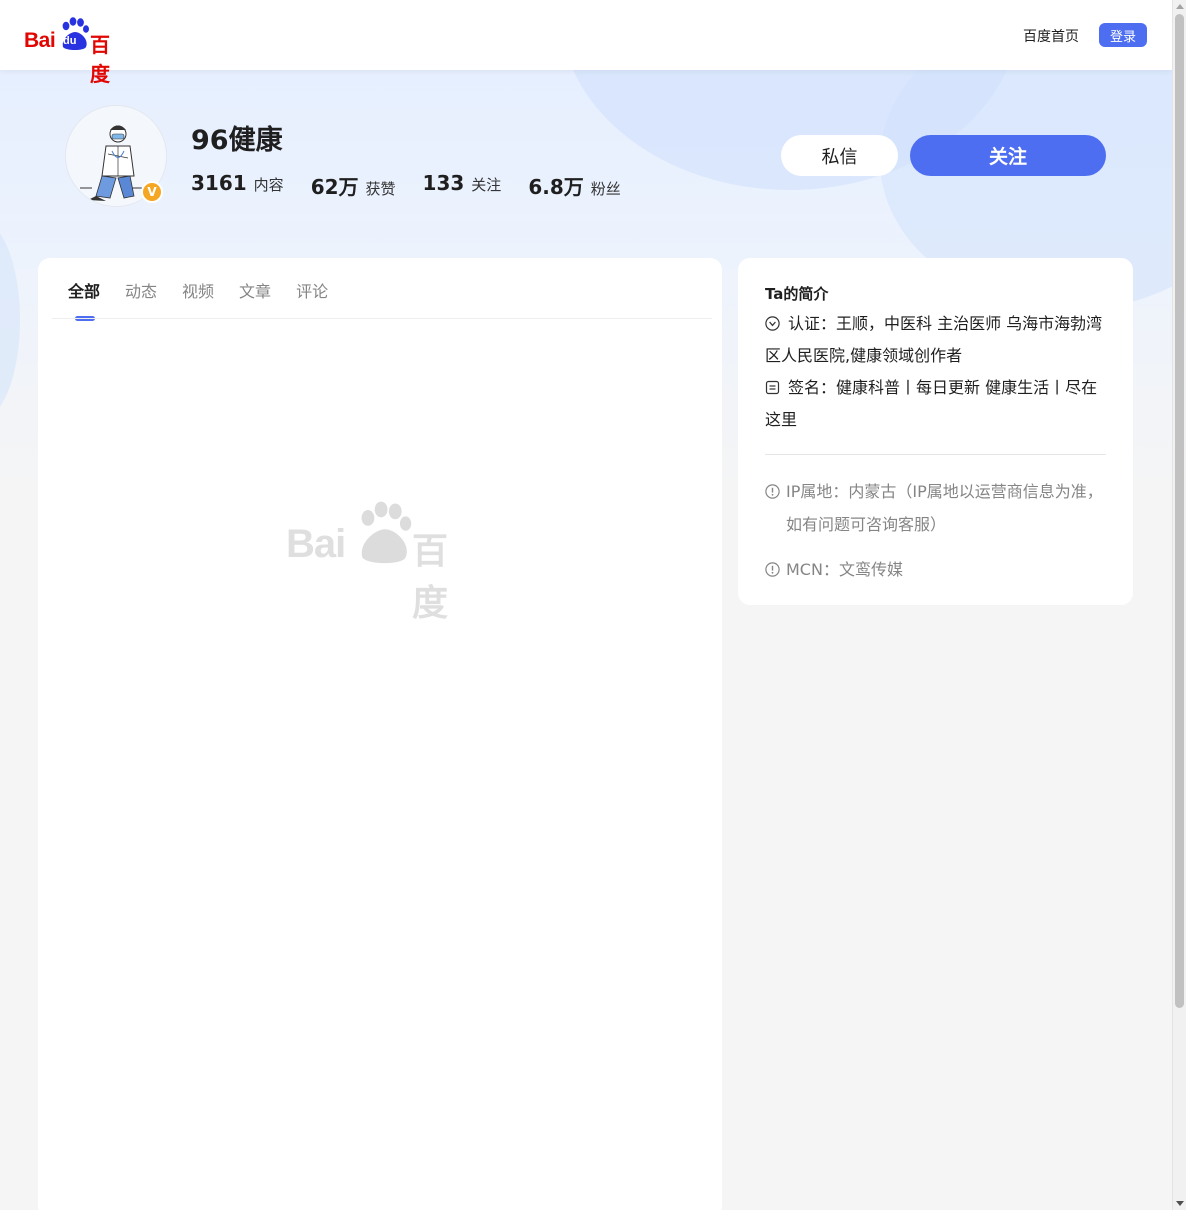 Image resolution: width=1186 pixels, height=1210 pixels. I want to click on signature-row: 签名：健康科普丨每日更新 健康生活丨尽在这里, so click(937, 404).